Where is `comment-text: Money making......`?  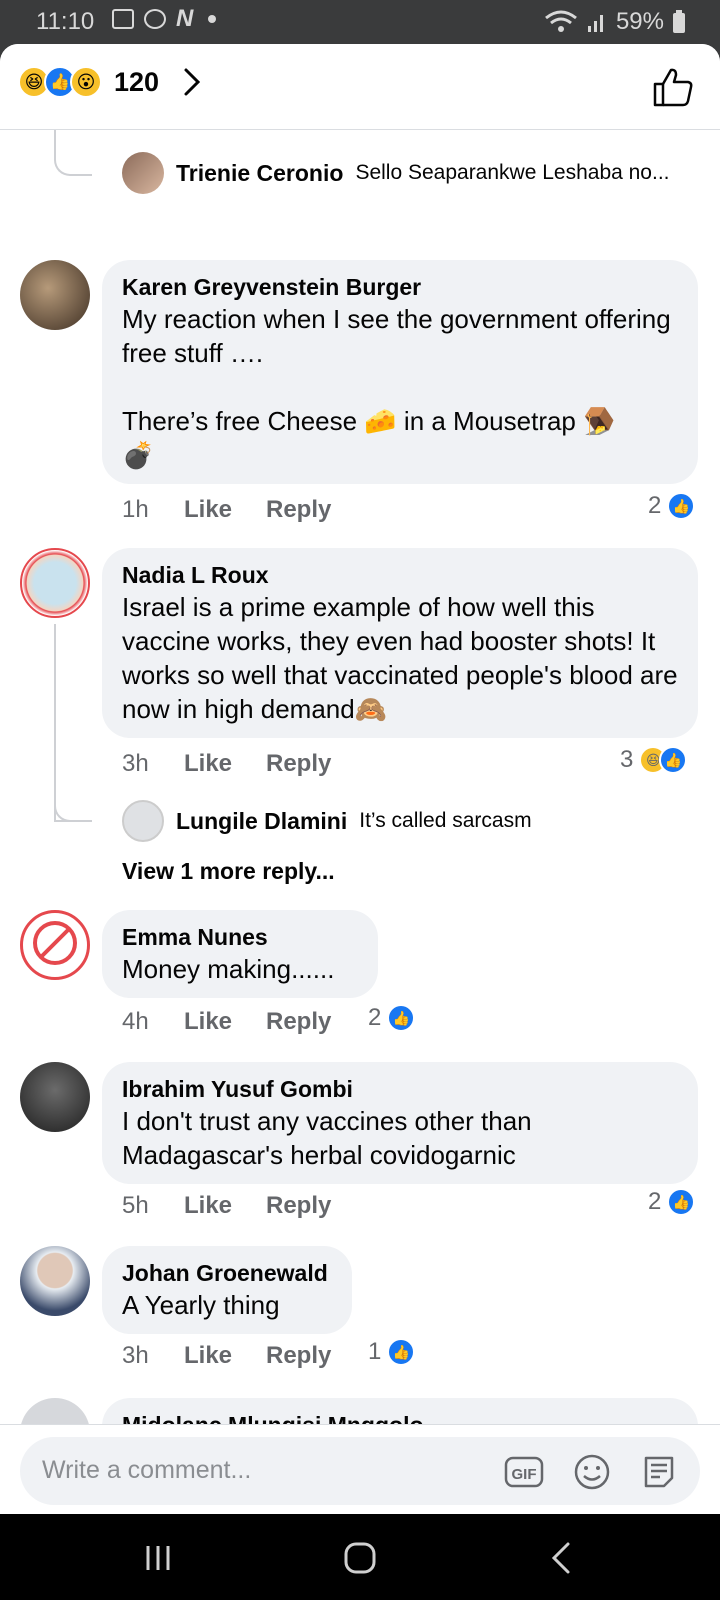 comment-text: Money making...... is located at coordinates (228, 969).